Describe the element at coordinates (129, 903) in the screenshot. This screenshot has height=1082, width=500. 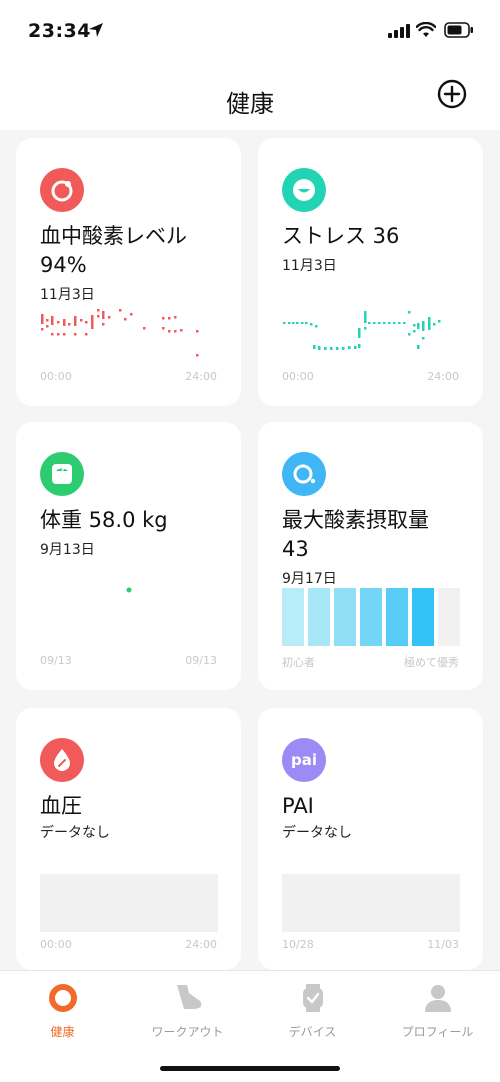
I see `blood-pressure-empty-chart` at that location.